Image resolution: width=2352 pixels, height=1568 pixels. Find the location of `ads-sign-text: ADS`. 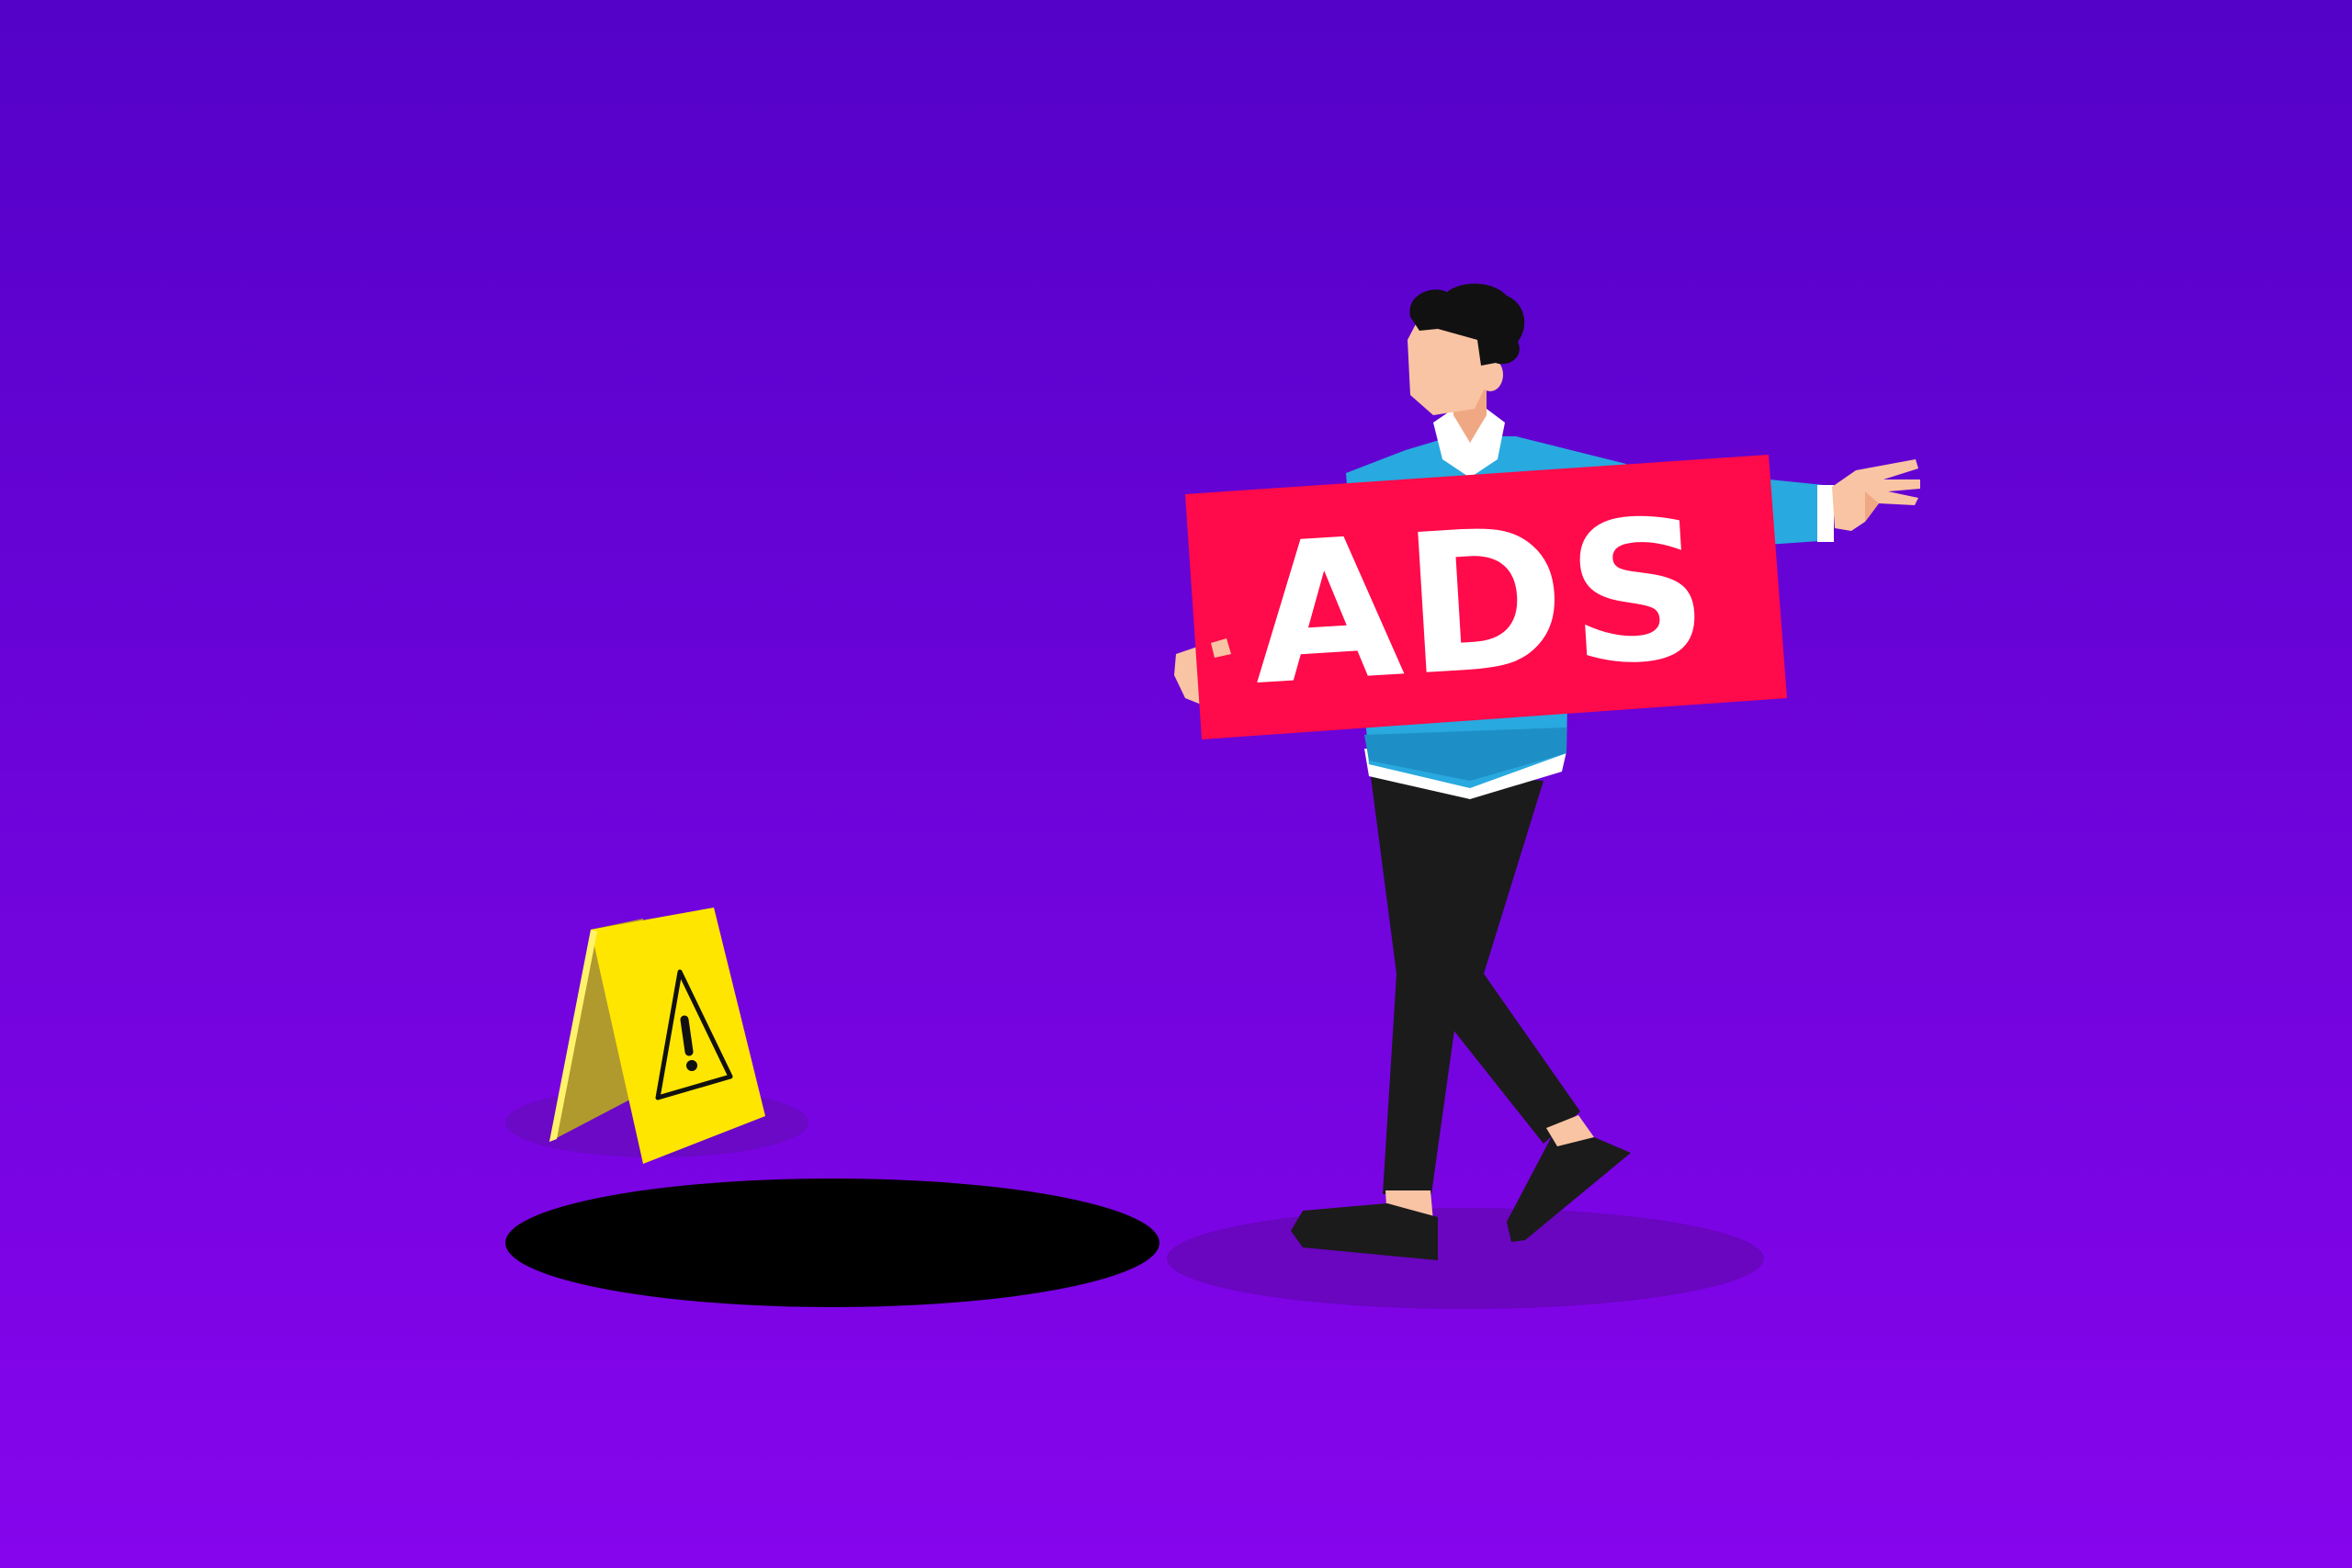

ads-sign-text: ADS is located at coordinates (1481, 602).